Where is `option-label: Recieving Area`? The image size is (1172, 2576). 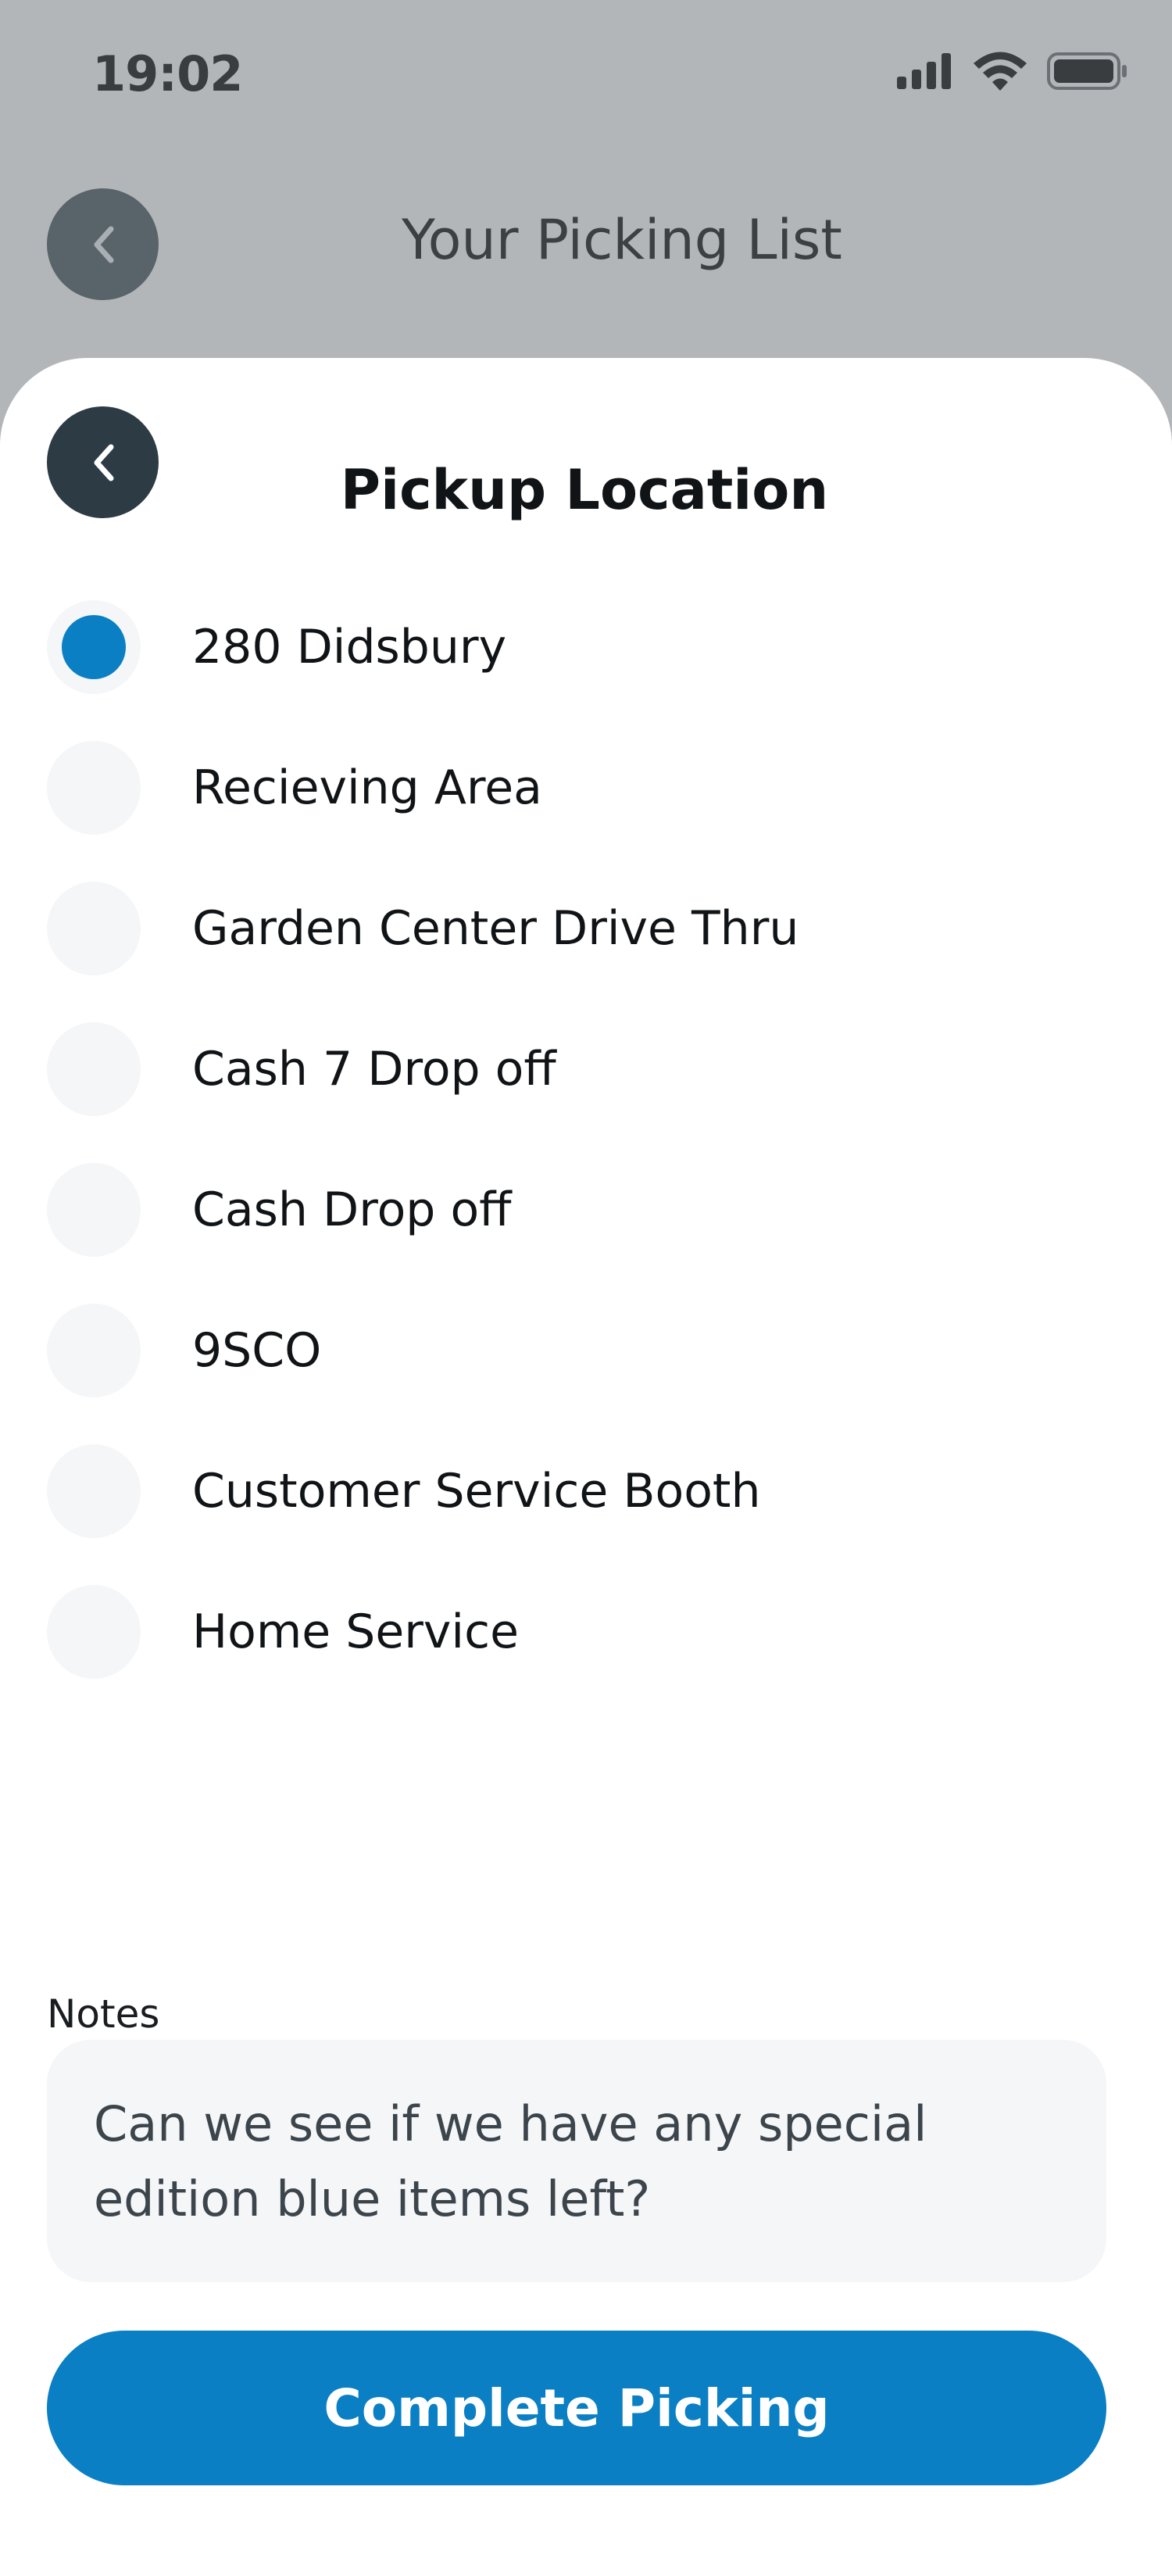 option-label: Recieving Area is located at coordinates (367, 787).